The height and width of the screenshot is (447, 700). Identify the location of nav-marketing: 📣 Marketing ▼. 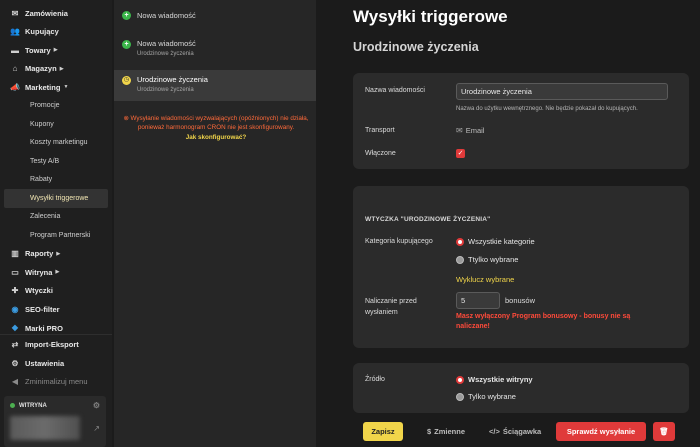
(56, 87).